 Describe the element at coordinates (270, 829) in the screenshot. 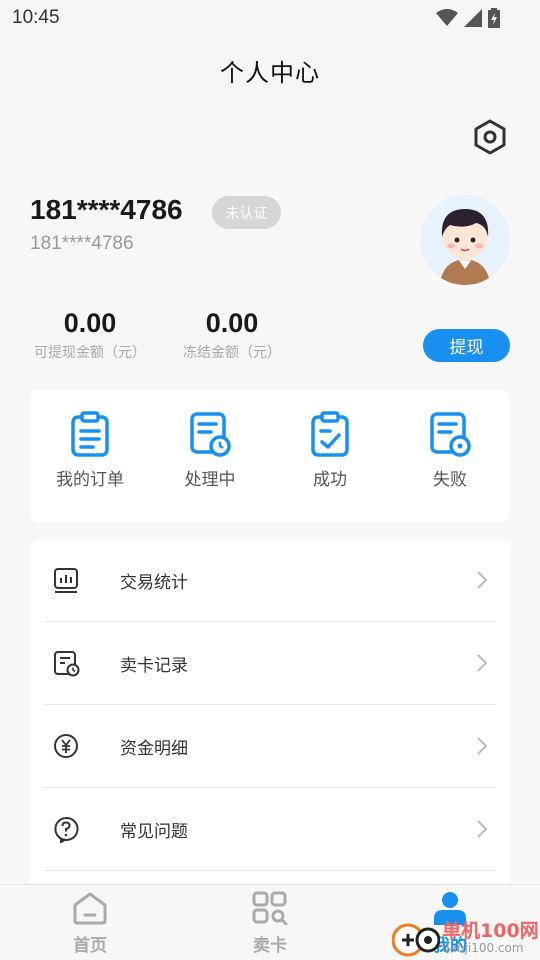

I see `menu-item-faq: 常见问题` at that location.